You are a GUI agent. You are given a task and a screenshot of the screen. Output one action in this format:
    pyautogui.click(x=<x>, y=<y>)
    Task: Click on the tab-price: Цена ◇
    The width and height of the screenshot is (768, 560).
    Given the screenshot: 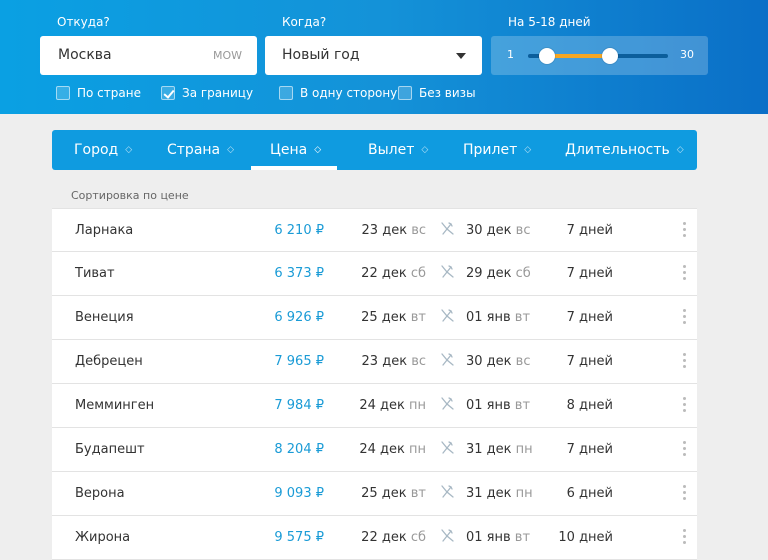 What is the action you would take?
    pyautogui.click(x=295, y=150)
    